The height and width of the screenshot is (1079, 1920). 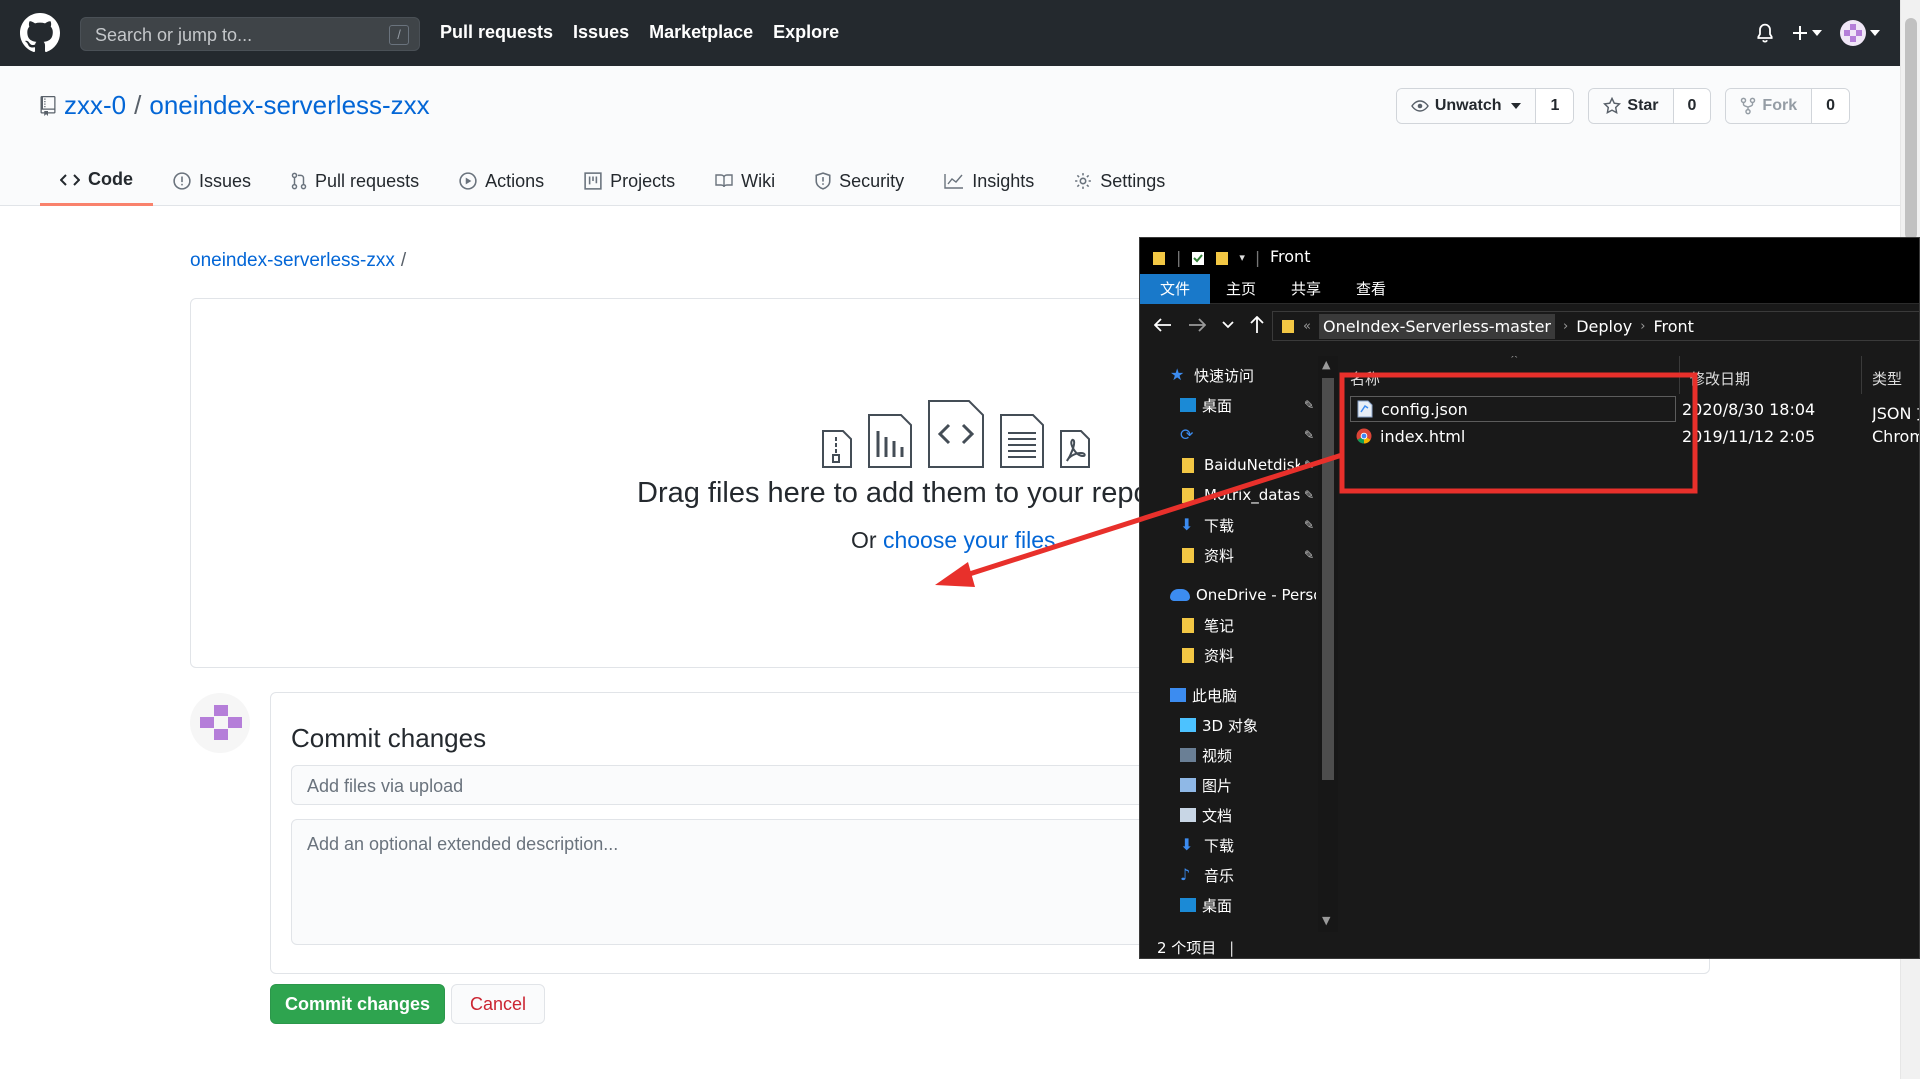 I want to click on commit-changes-button: Commit changes, so click(x=357, y=1004).